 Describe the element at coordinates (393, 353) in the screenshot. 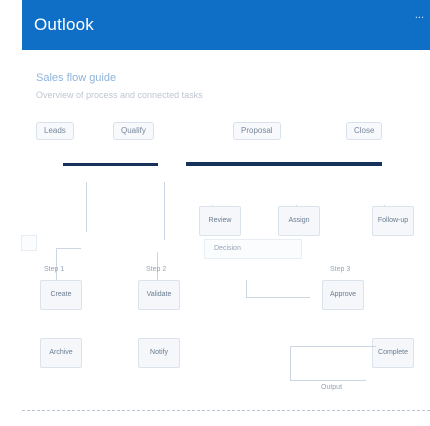

I see `node-complete: Complete` at that location.